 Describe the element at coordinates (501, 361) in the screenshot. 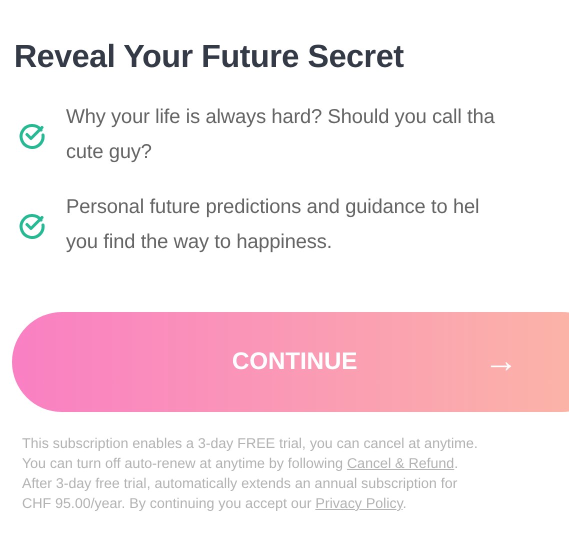

I see `arrow-icon: →` at that location.